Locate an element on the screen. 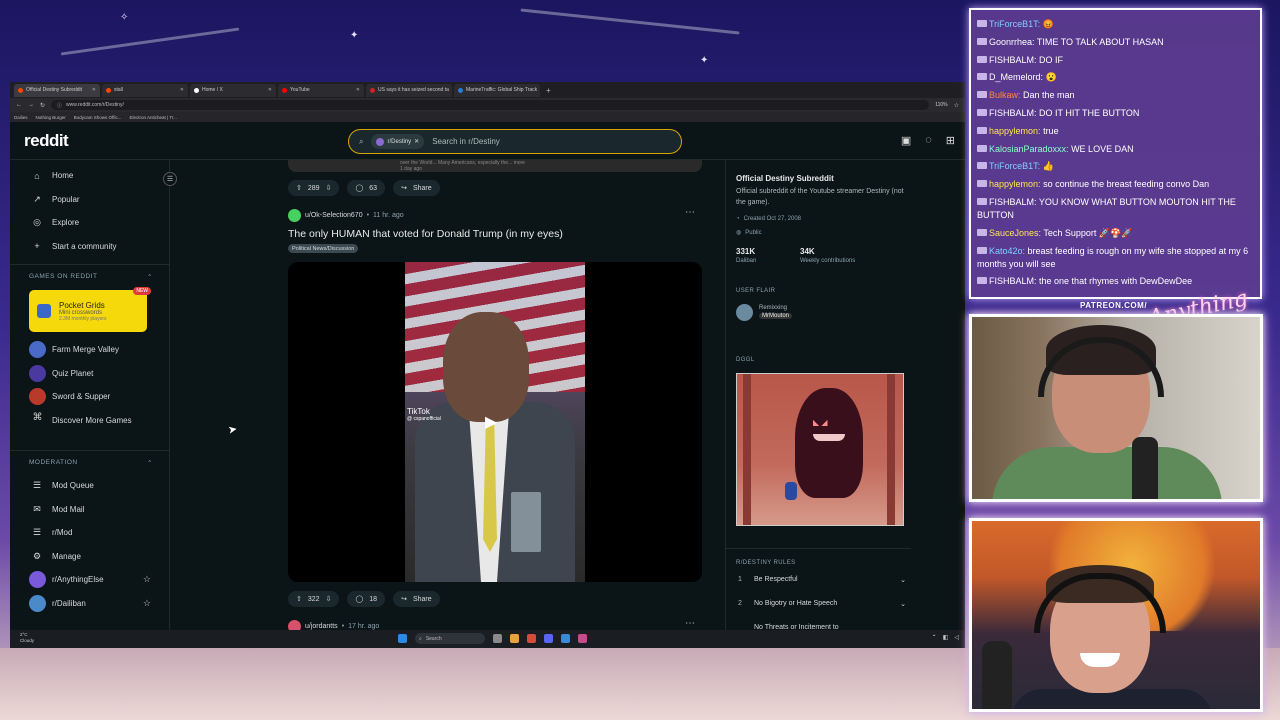 The width and height of the screenshot is (1280, 720). post-author: u/Ok-Selection670 is located at coordinates (334, 215).